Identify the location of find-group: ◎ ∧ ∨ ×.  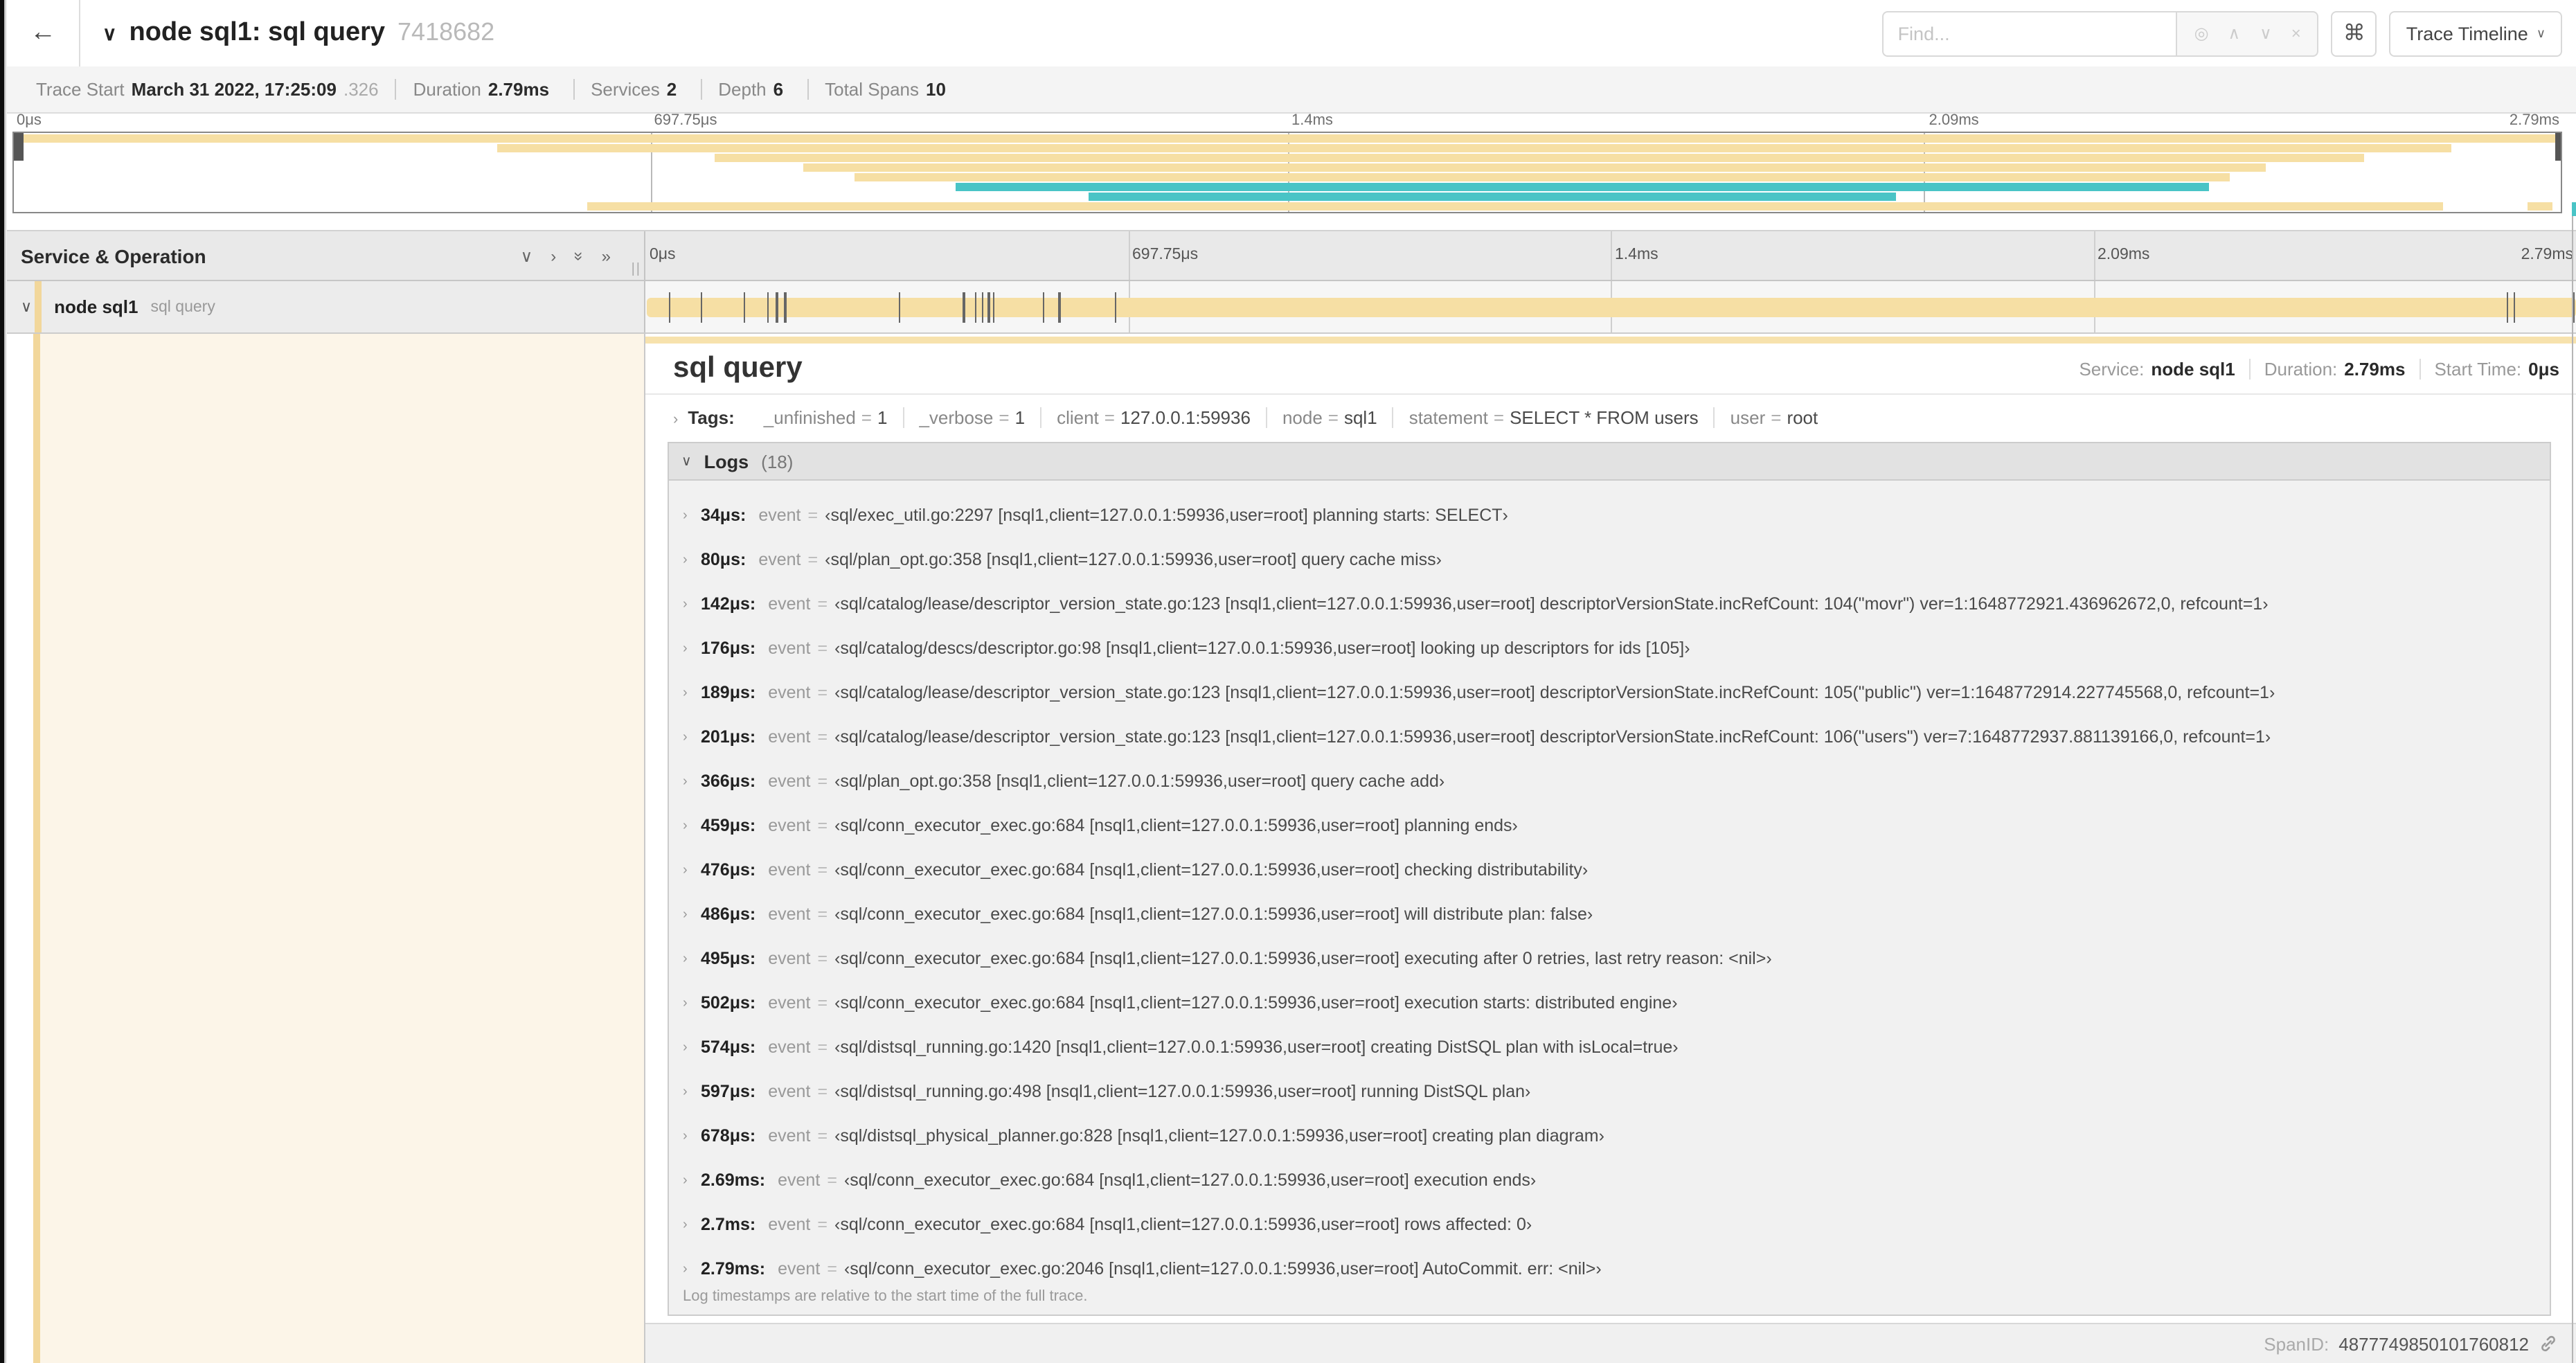
(2100, 33).